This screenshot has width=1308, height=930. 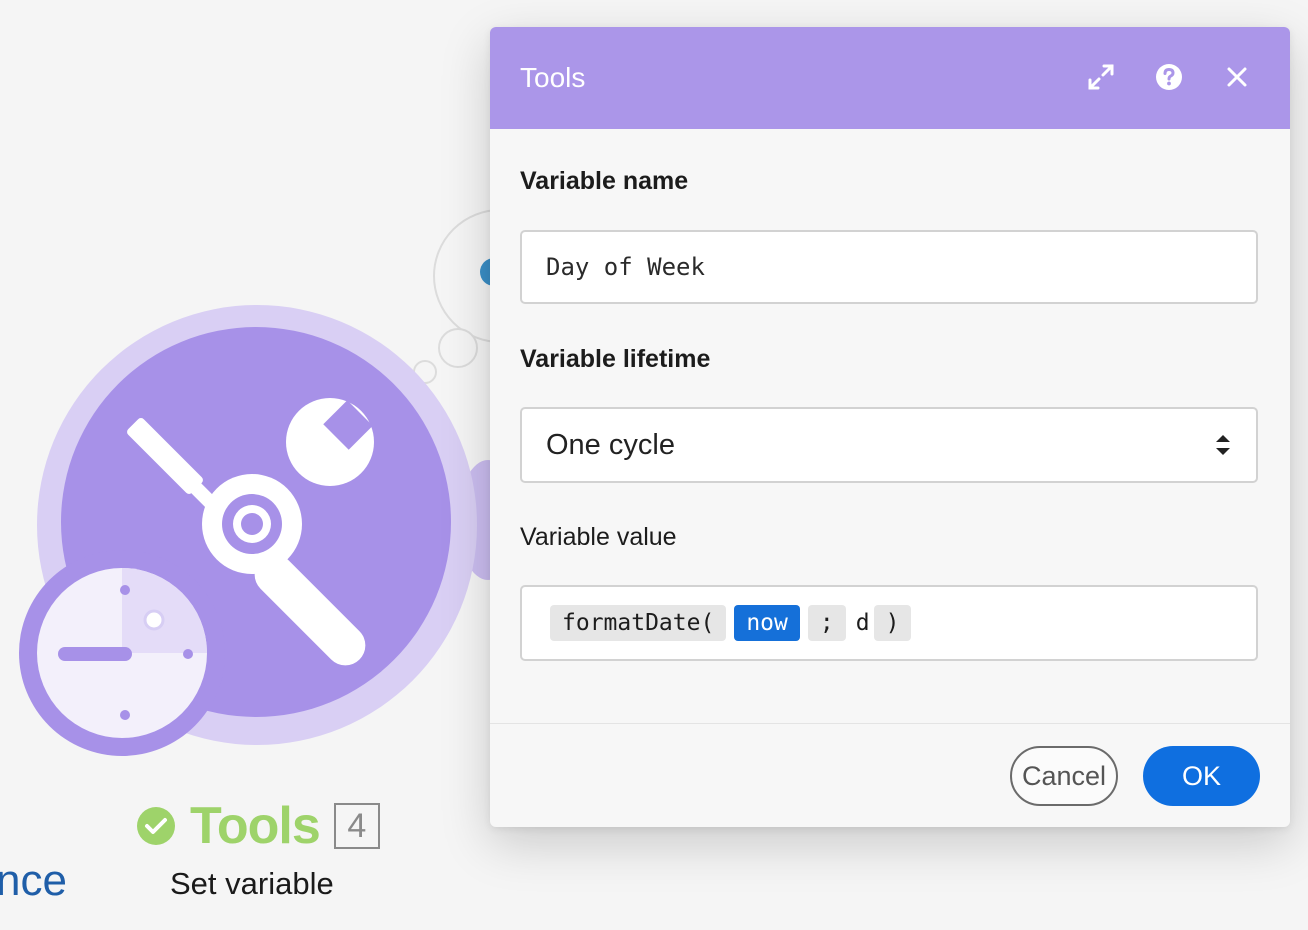 What do you see at coordinates (252, 883) in the screenshot?
I see `module-subtitle: Set variable` at bounding box center [252, 883].